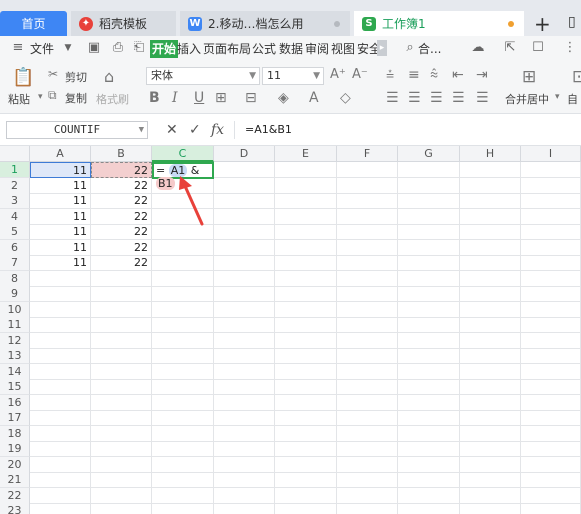 This screenshot has width=581, height=514. I want to click on cell-d2, so click(244, 185).